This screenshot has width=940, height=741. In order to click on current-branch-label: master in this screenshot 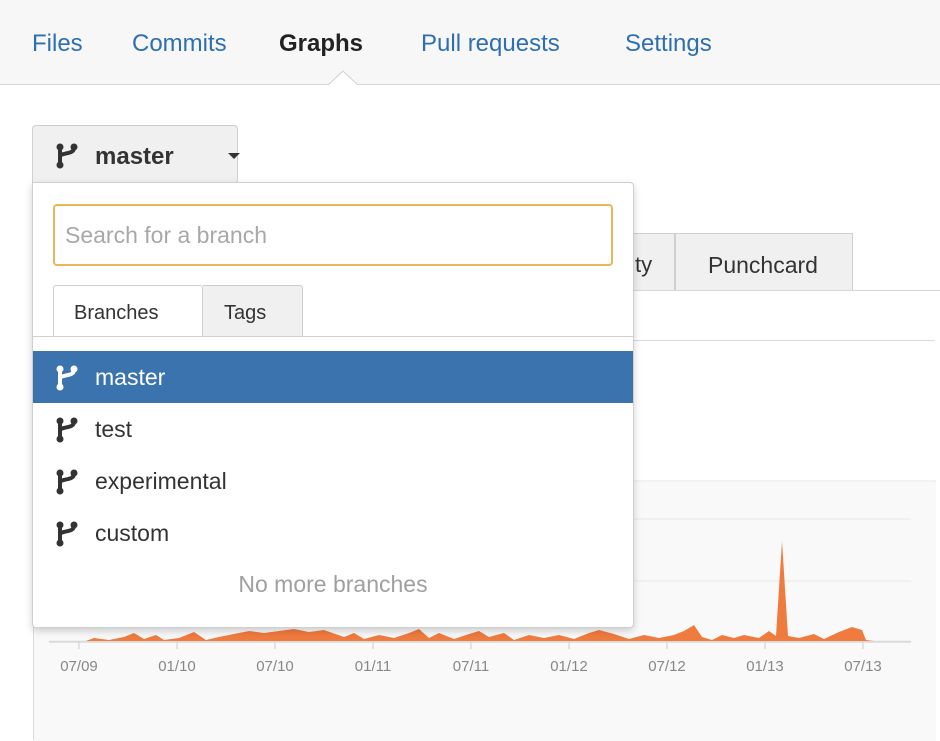, I will do `click(134, 156)`.